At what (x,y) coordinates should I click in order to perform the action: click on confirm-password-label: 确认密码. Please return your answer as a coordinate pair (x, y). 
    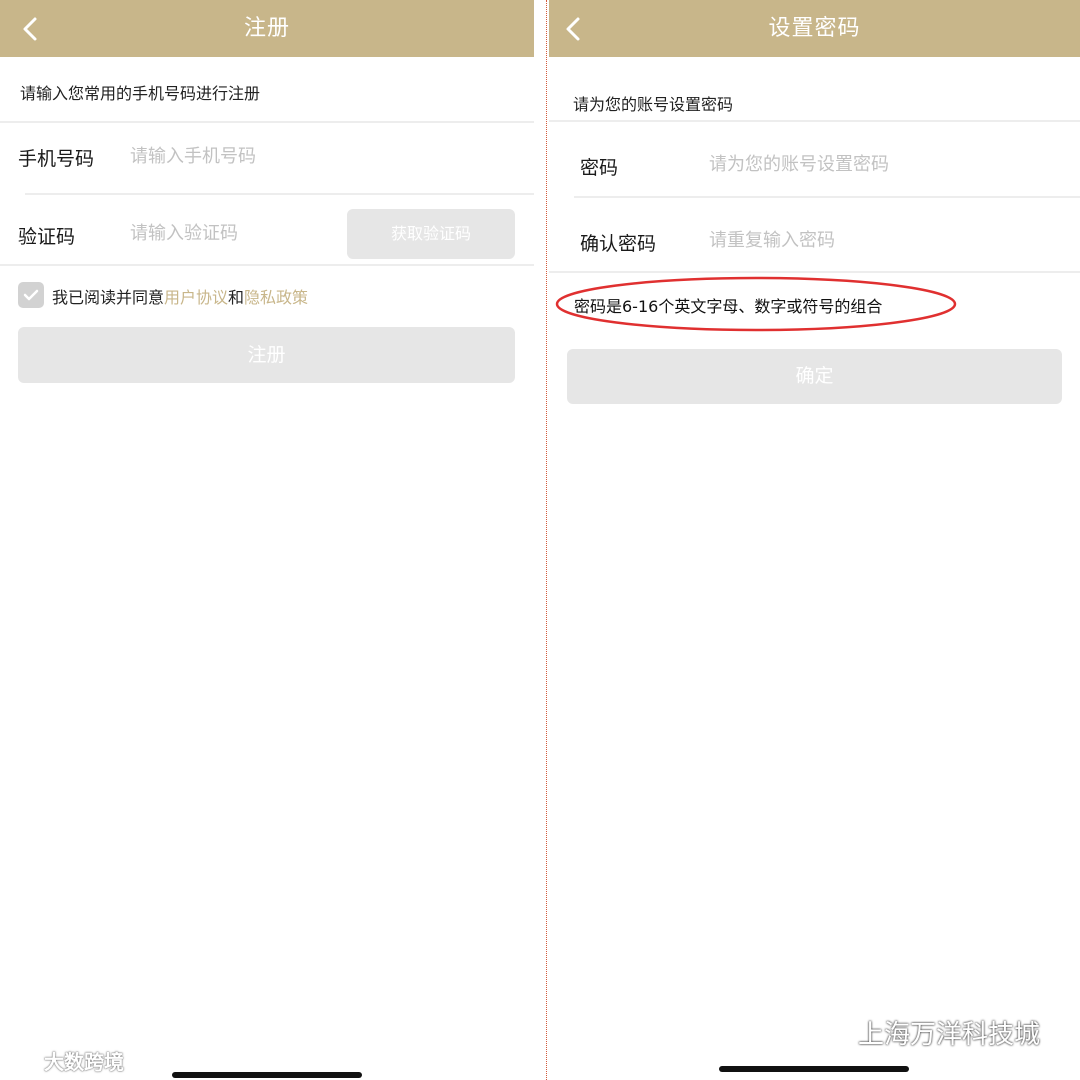
    Looking at the image, I should click on (618, 244).